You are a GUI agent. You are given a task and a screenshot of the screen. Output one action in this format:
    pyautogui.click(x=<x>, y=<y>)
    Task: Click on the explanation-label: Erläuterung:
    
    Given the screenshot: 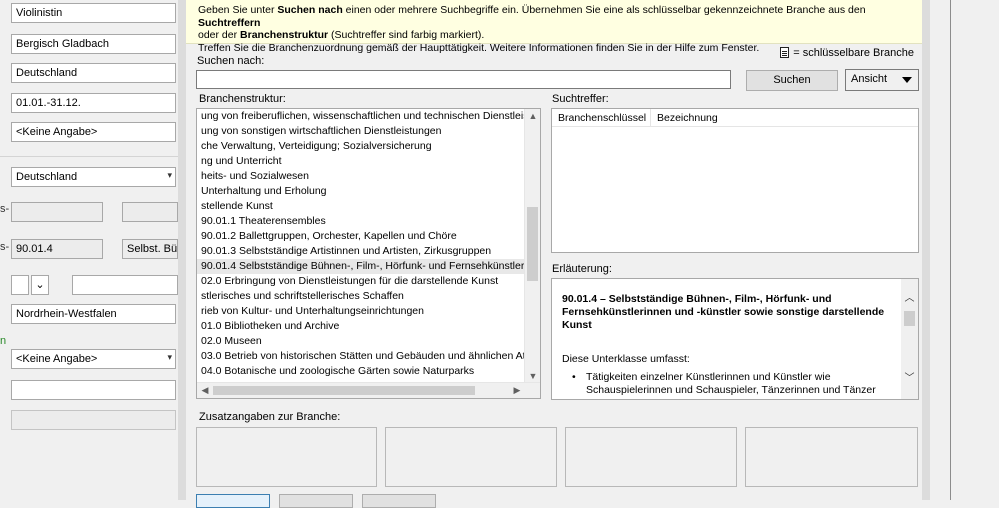 What is the action you would take?
    pyautogui.click(x=582, y=269)
    